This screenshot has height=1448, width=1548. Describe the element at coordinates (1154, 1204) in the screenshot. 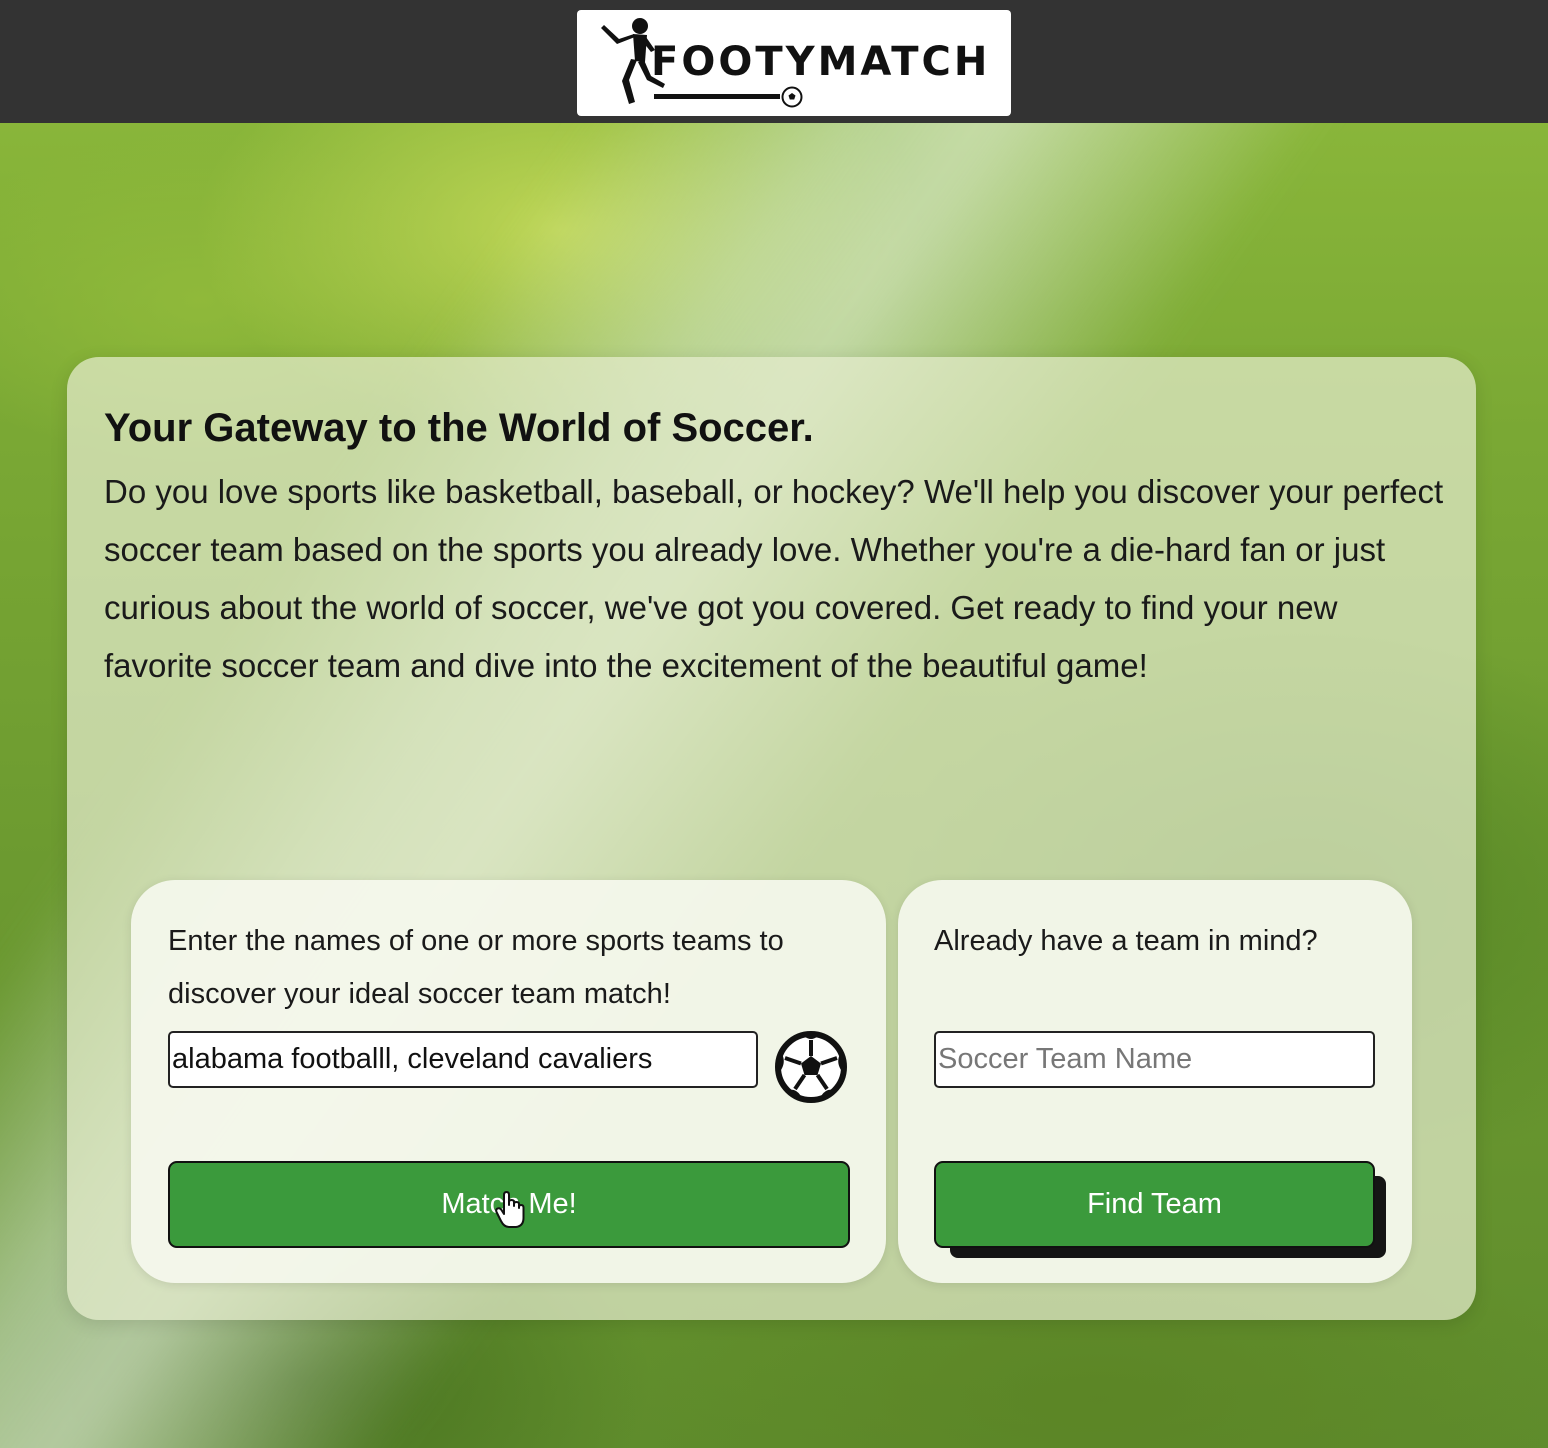

I see `find-team-button: Find Team` at that location.